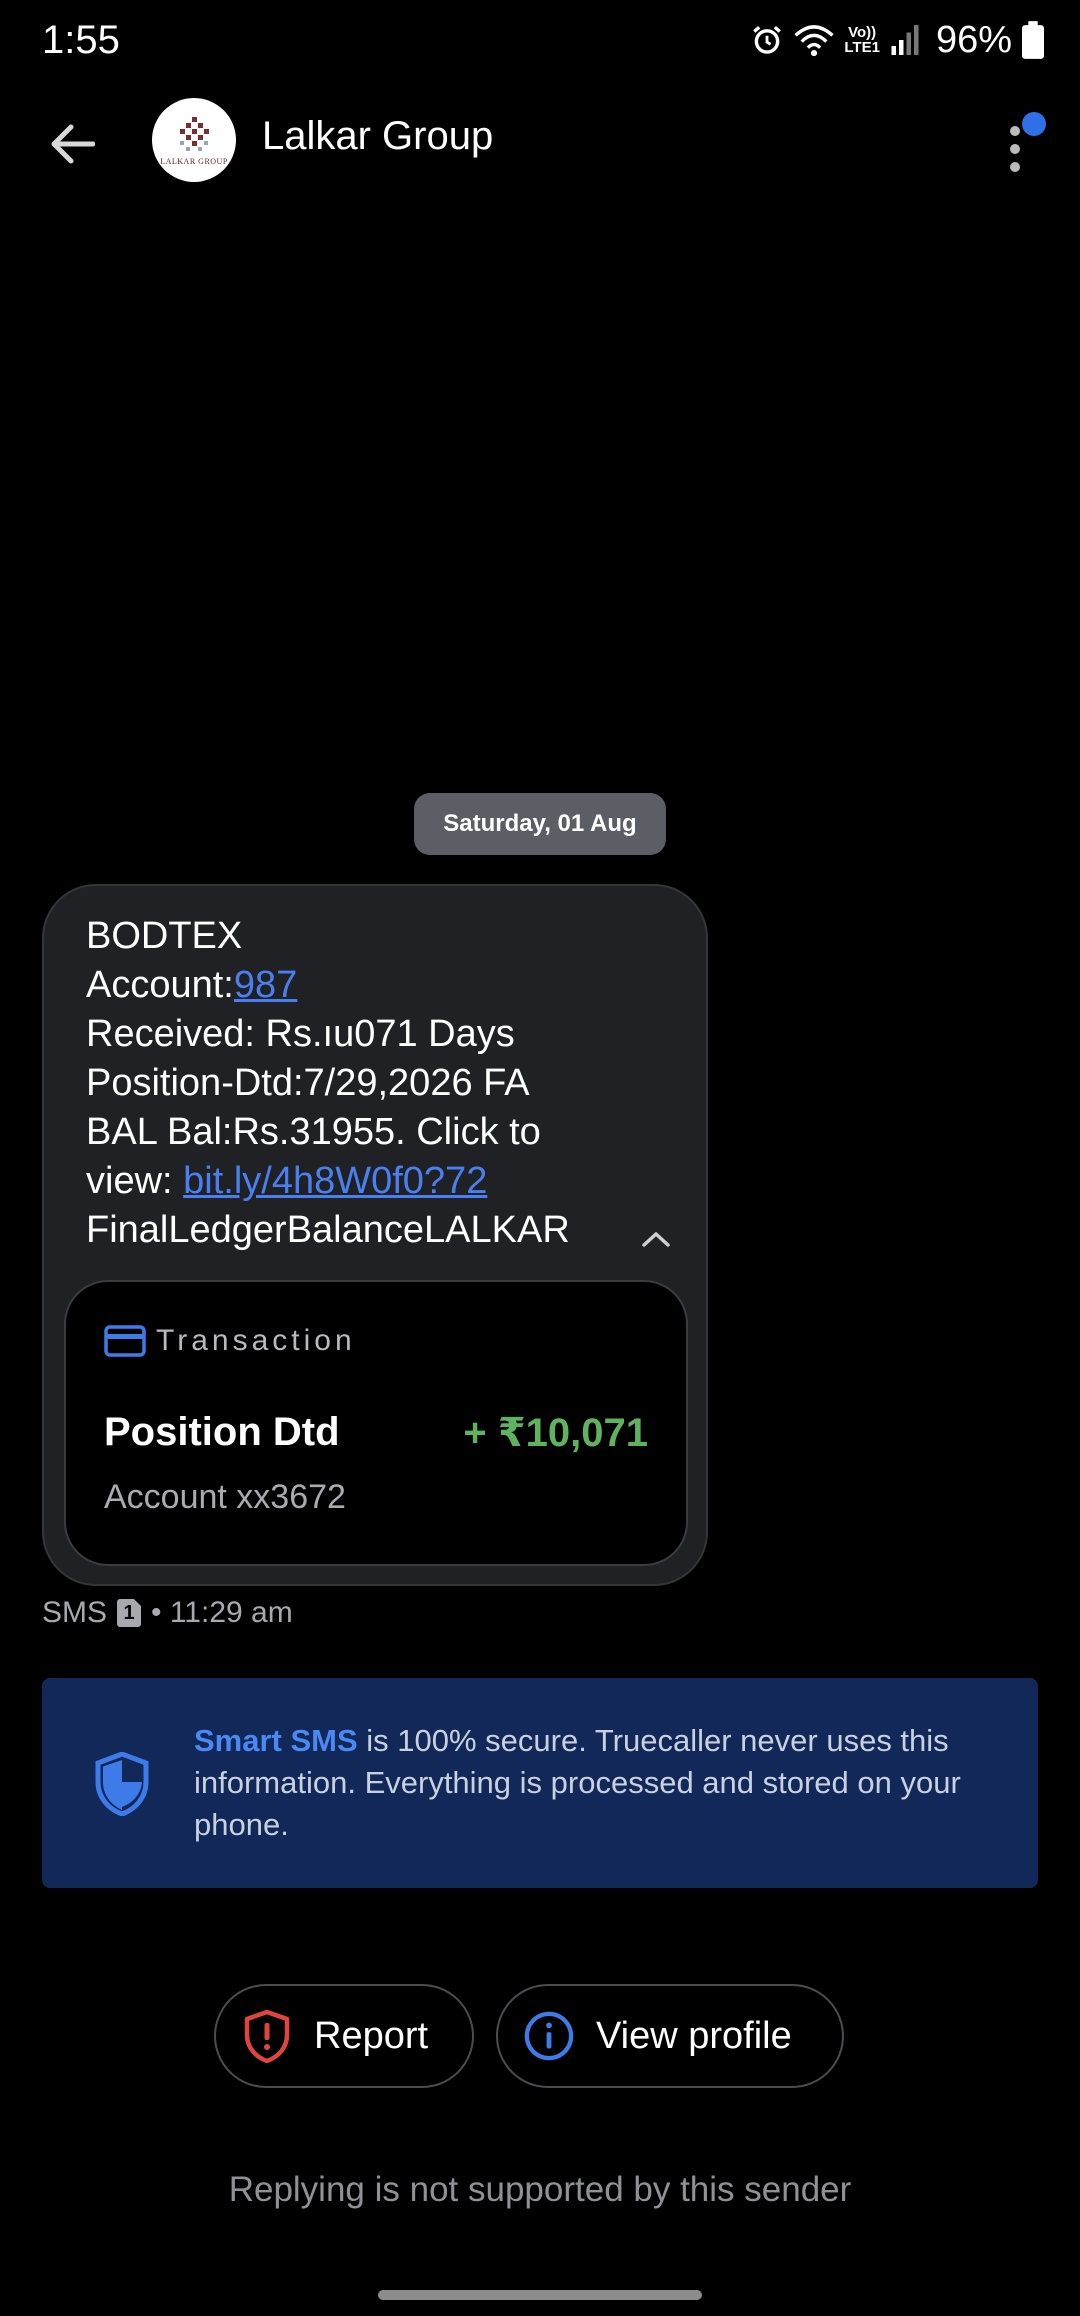 This screenshot has width=1080, height=2316. I want to click on message-text: Account:, so click(160, 985).